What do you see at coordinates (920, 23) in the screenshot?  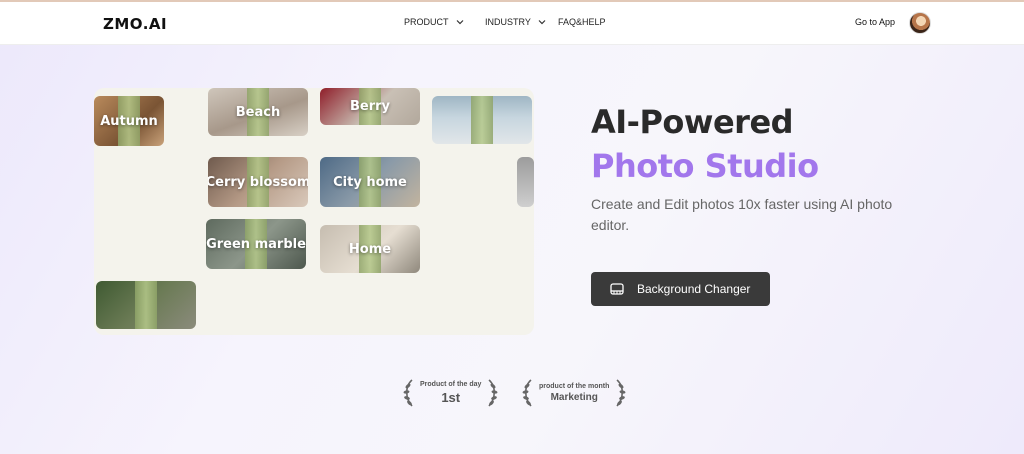 I see `avatar` at bounding box center [920, 23].